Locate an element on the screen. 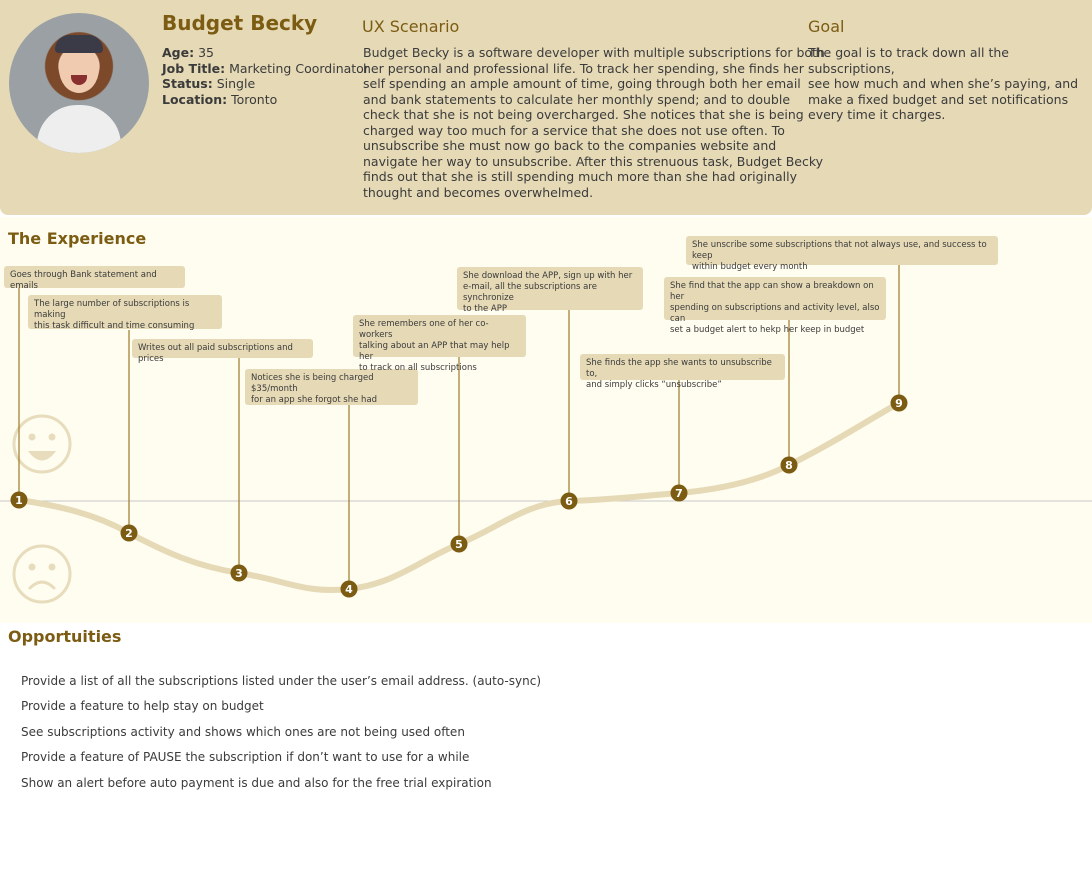 This screenshot has height=877, width=1092. step-callout-1: Goes through Bank statement and emails is located at coordinates (94, 278).